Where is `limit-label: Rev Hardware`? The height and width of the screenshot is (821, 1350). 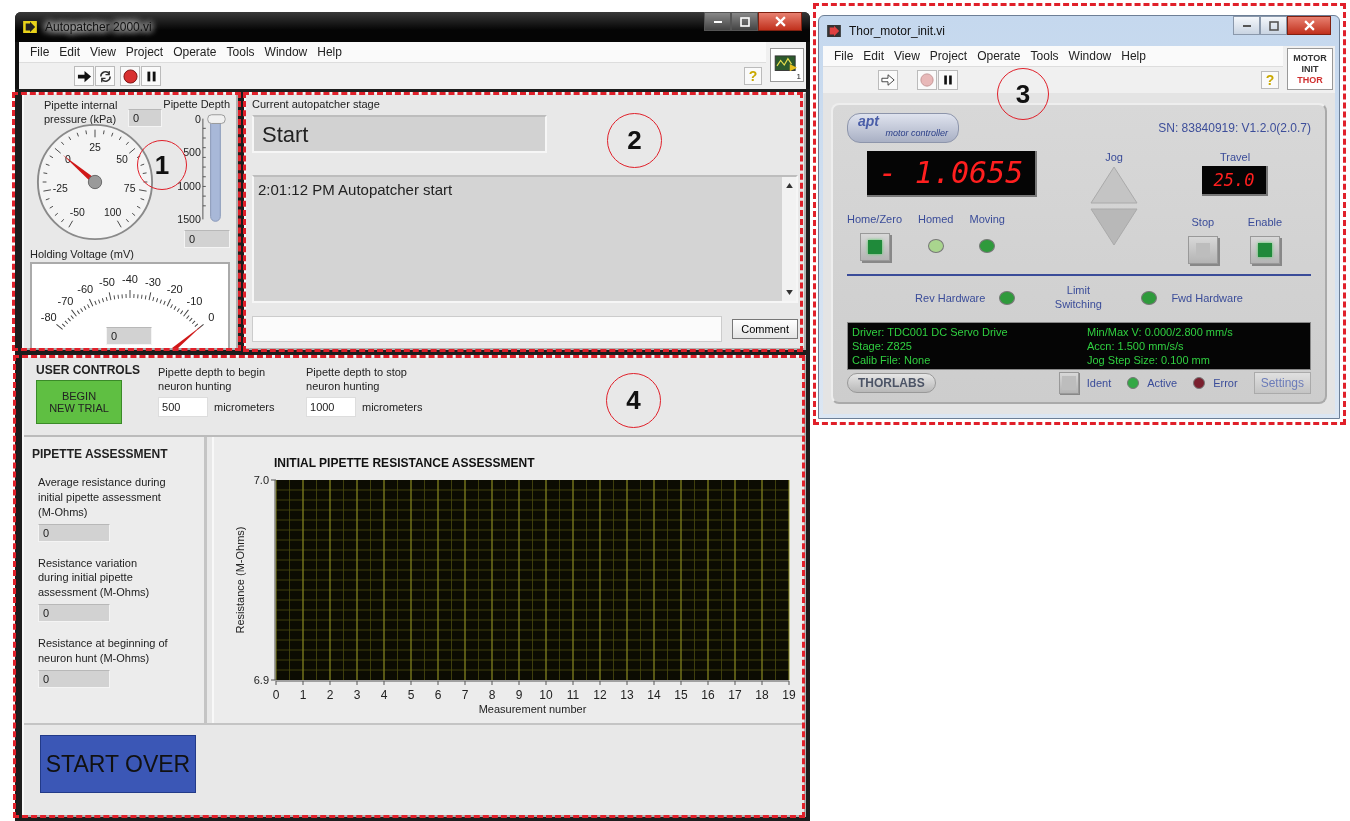
limit-label: Rev Hardware is located at coordinates (950, 297).